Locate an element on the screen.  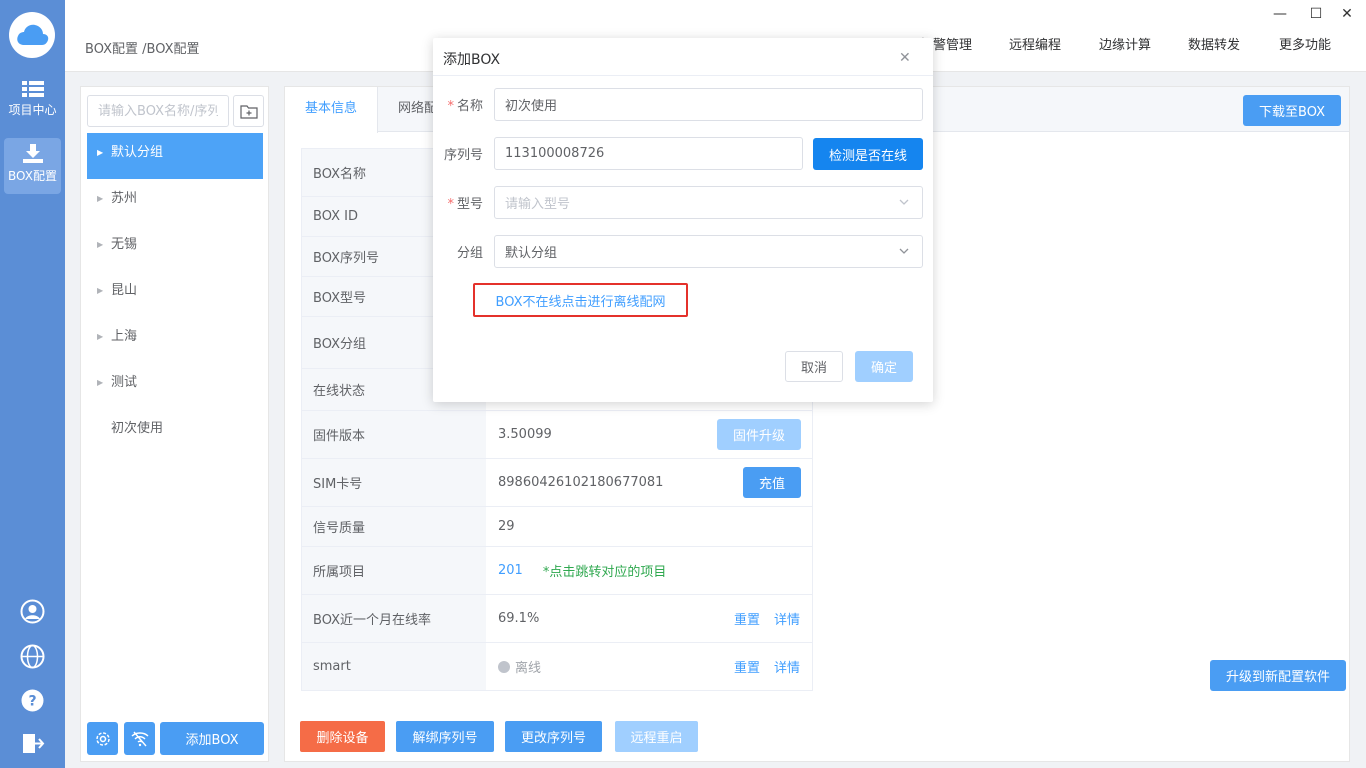
online-rate: 69.1% is located at coordinates (519, 618).